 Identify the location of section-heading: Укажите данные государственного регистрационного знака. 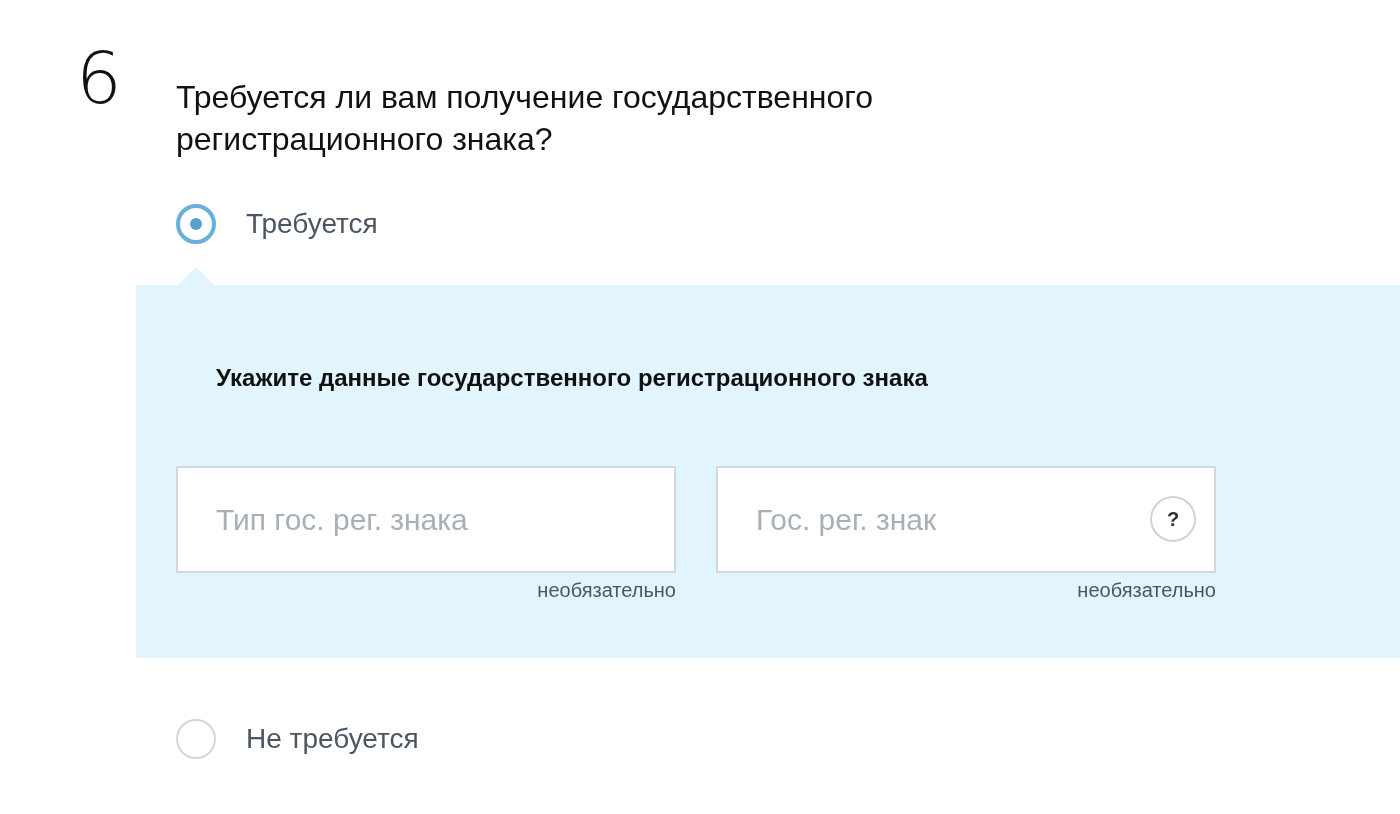
(572, 378).